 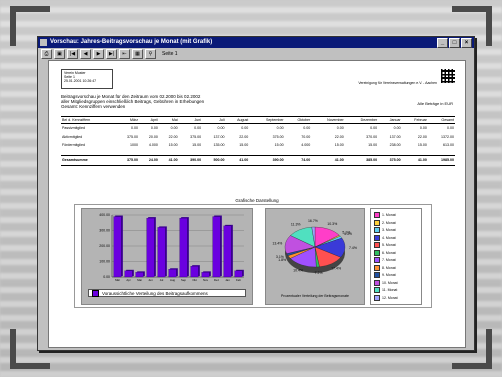 What do you see at coordinates (448, 144) in the screenshot?
I see `table-cell: 613.00` at bounding box center [448, 144].